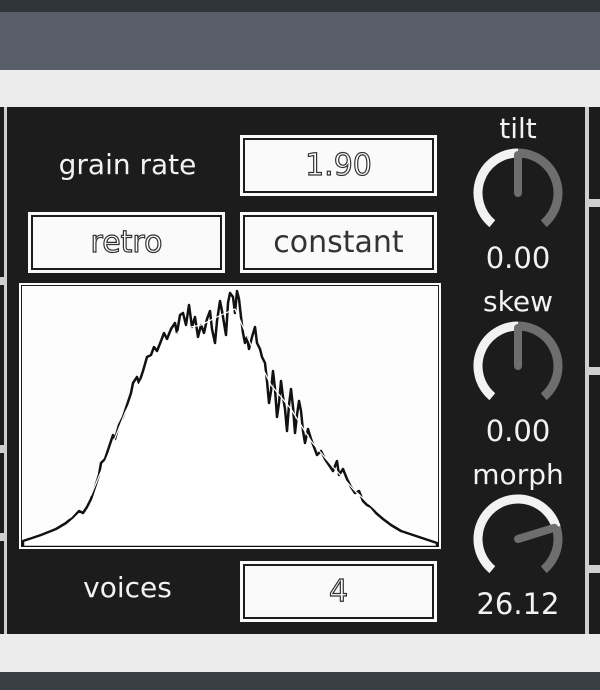 Image resolution: width=600 pixels, height=690 pixels. What do you see at coordinates (518, 474) in the screenshot?
I see `morph-knob-title: morph` at bounding box center [518, 474].